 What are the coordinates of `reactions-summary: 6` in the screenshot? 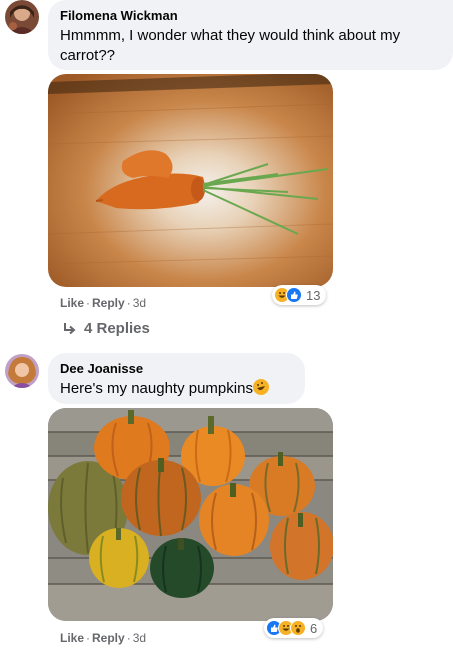 It's located at (294, 628).